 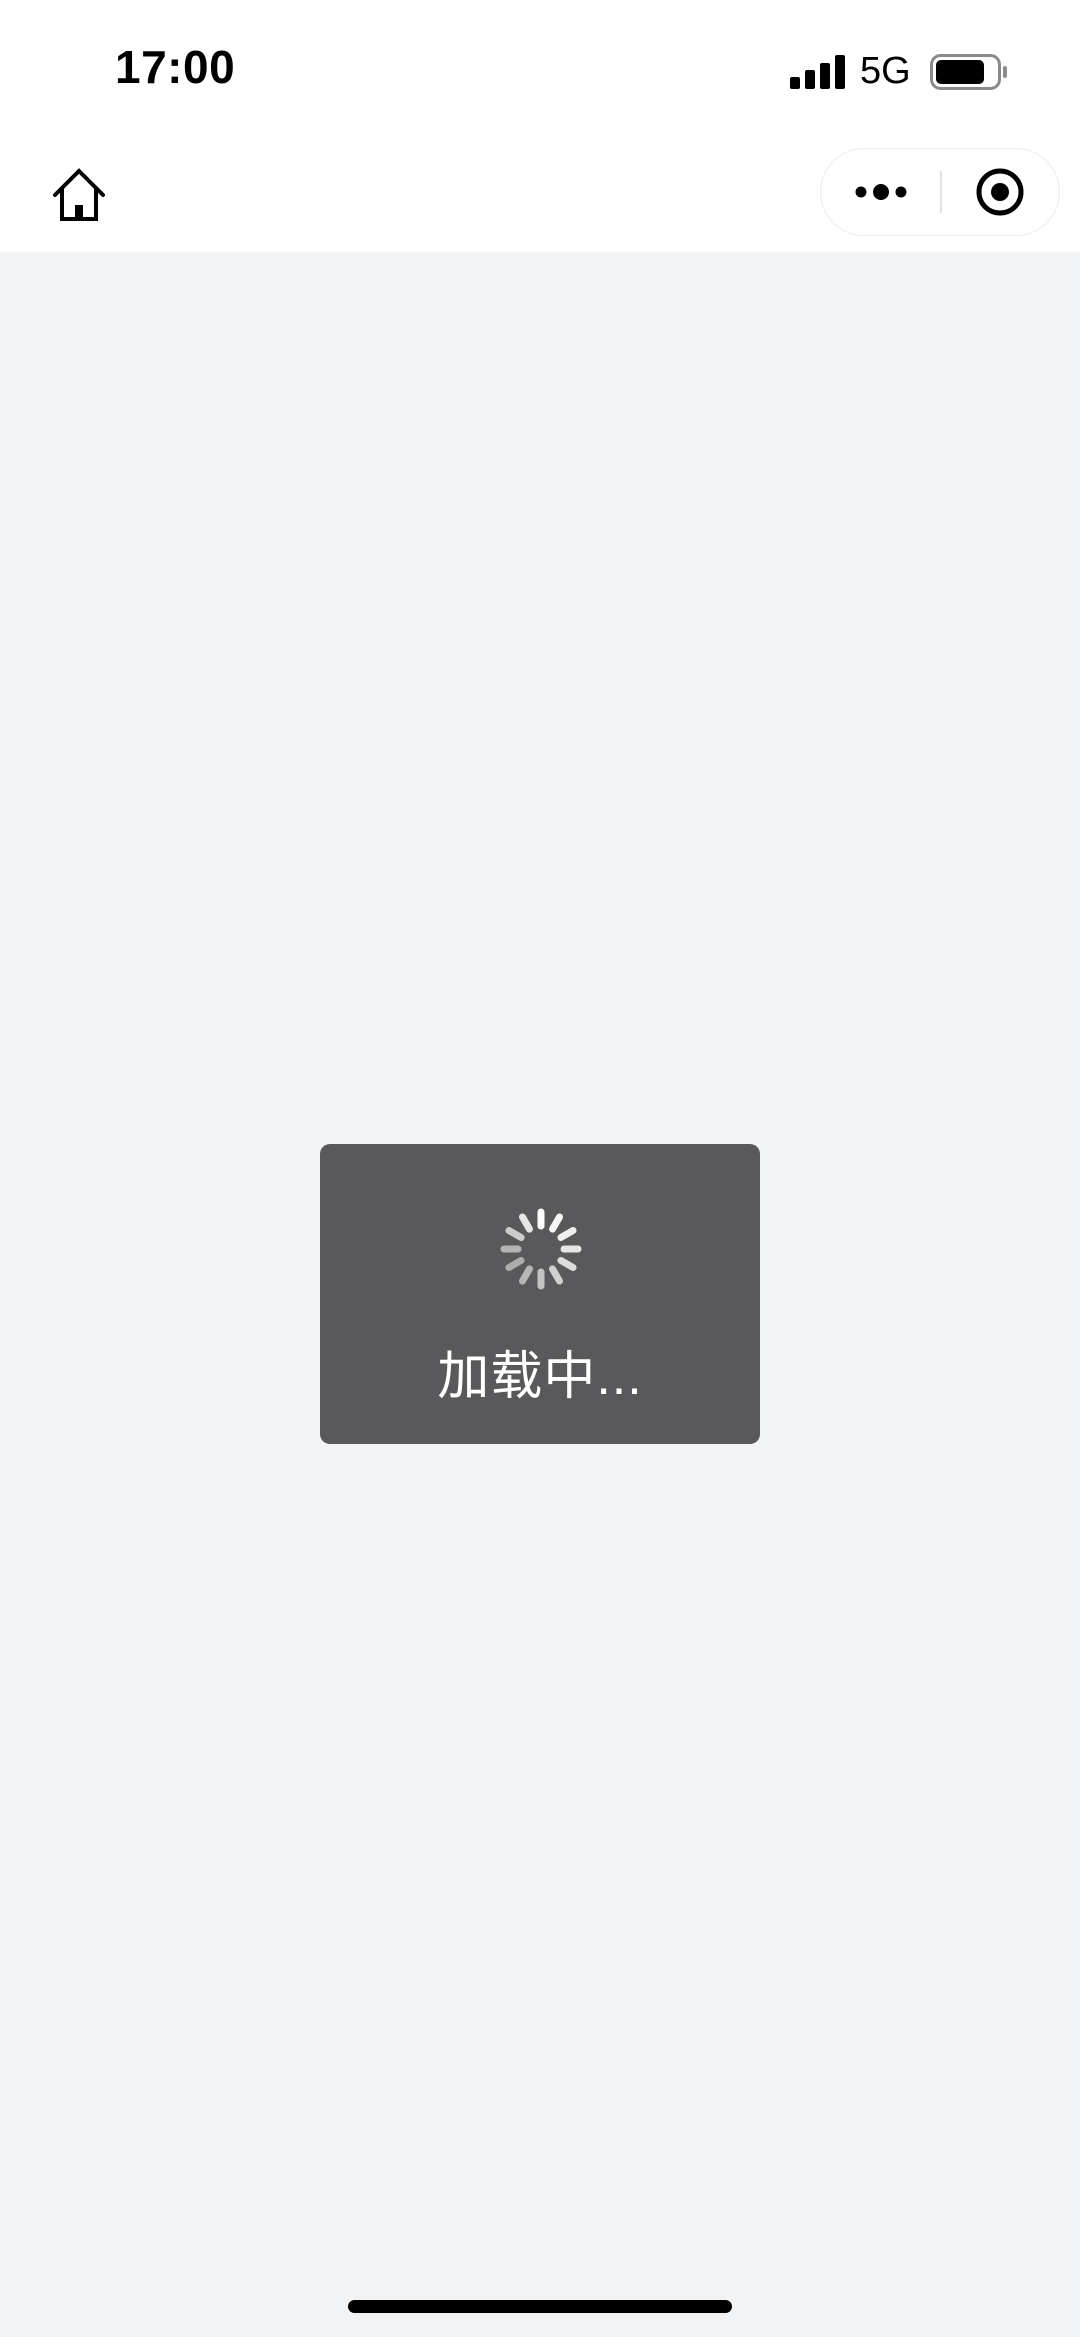 I want to click on target-close-icon, so click(x=1000, y=192).